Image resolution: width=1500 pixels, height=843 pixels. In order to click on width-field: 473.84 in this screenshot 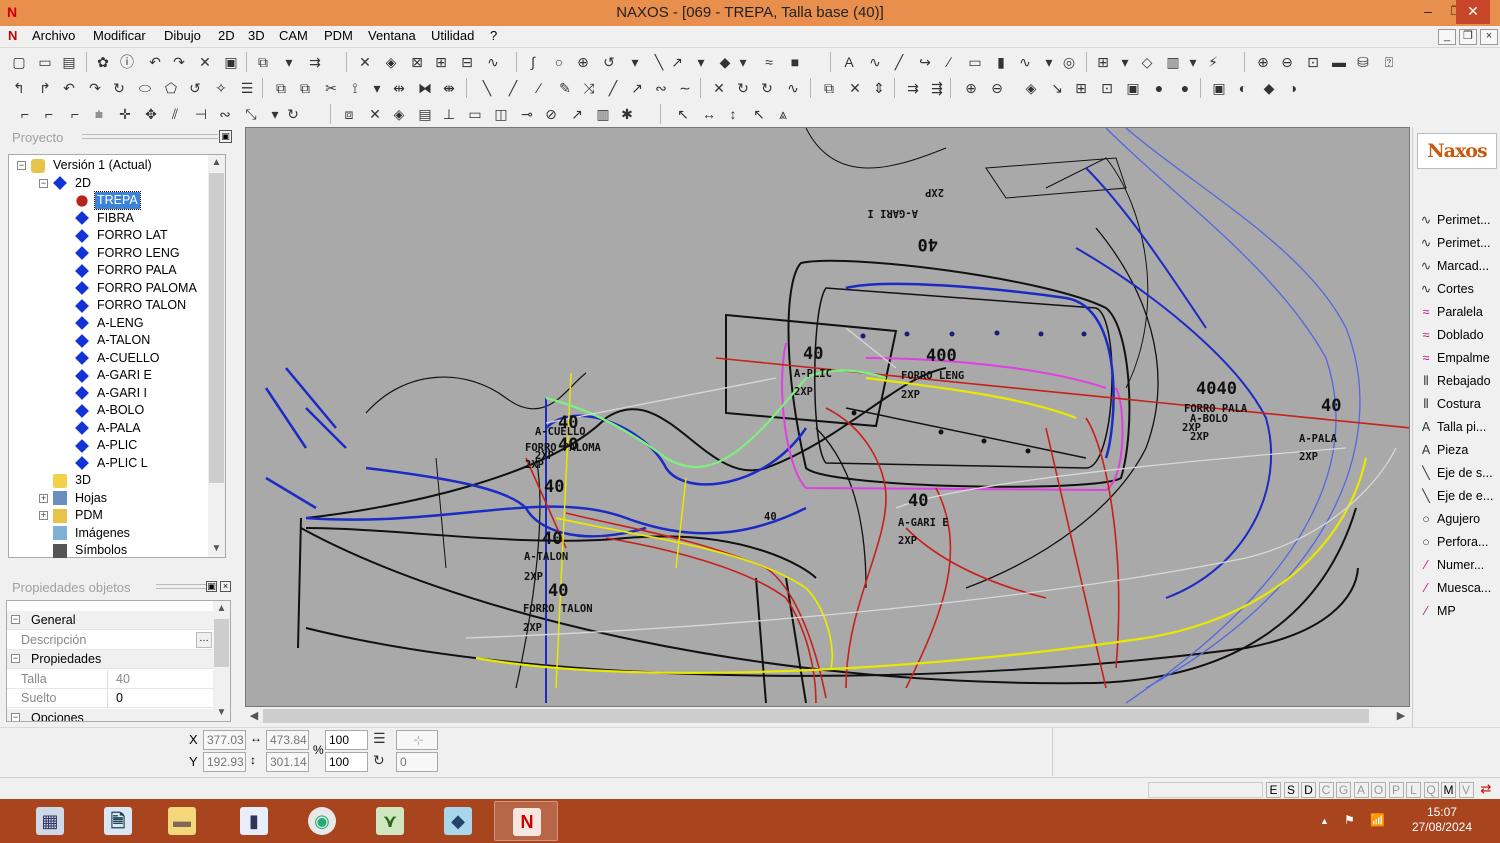, I will do `click(287, 740)`.